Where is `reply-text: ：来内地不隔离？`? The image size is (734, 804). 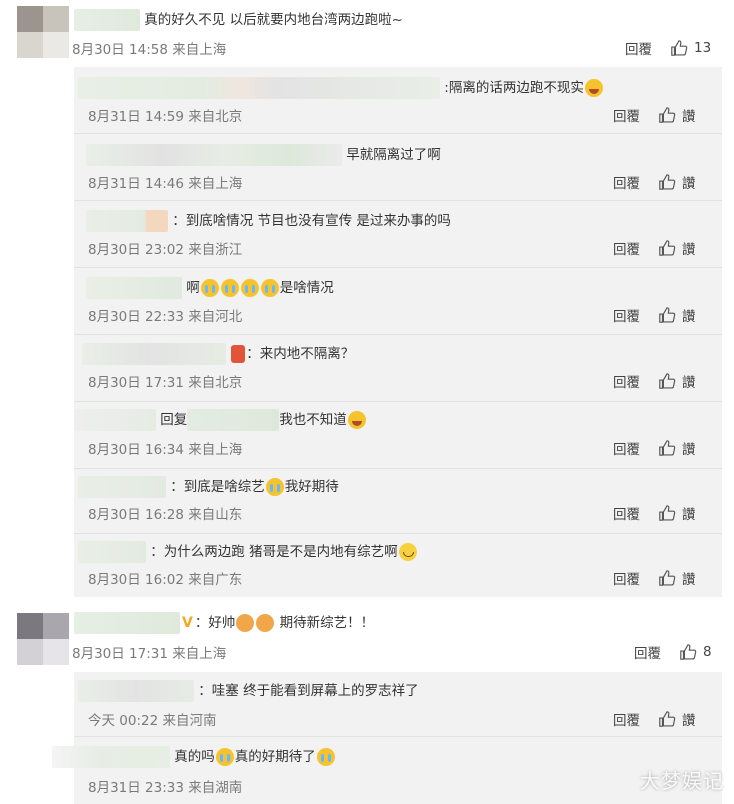
reply-text: ：来内地不隔离？ is located at coordinates (218, 354).